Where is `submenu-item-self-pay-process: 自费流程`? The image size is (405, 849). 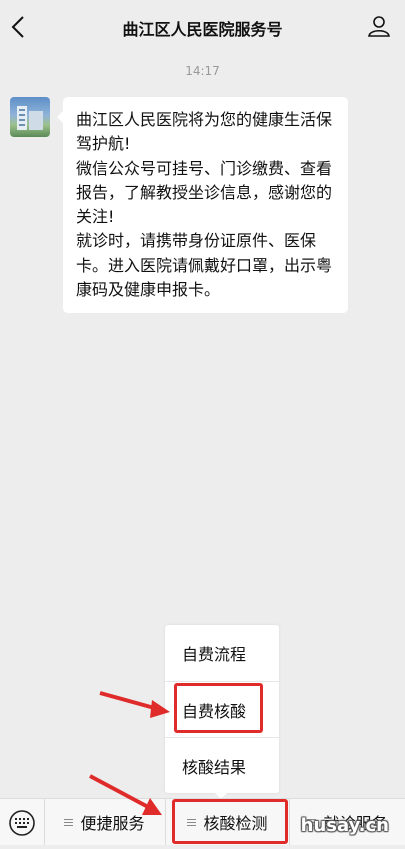
submenu-item-self-pay-process: 自费流程 is located at coordinates (222, 653).